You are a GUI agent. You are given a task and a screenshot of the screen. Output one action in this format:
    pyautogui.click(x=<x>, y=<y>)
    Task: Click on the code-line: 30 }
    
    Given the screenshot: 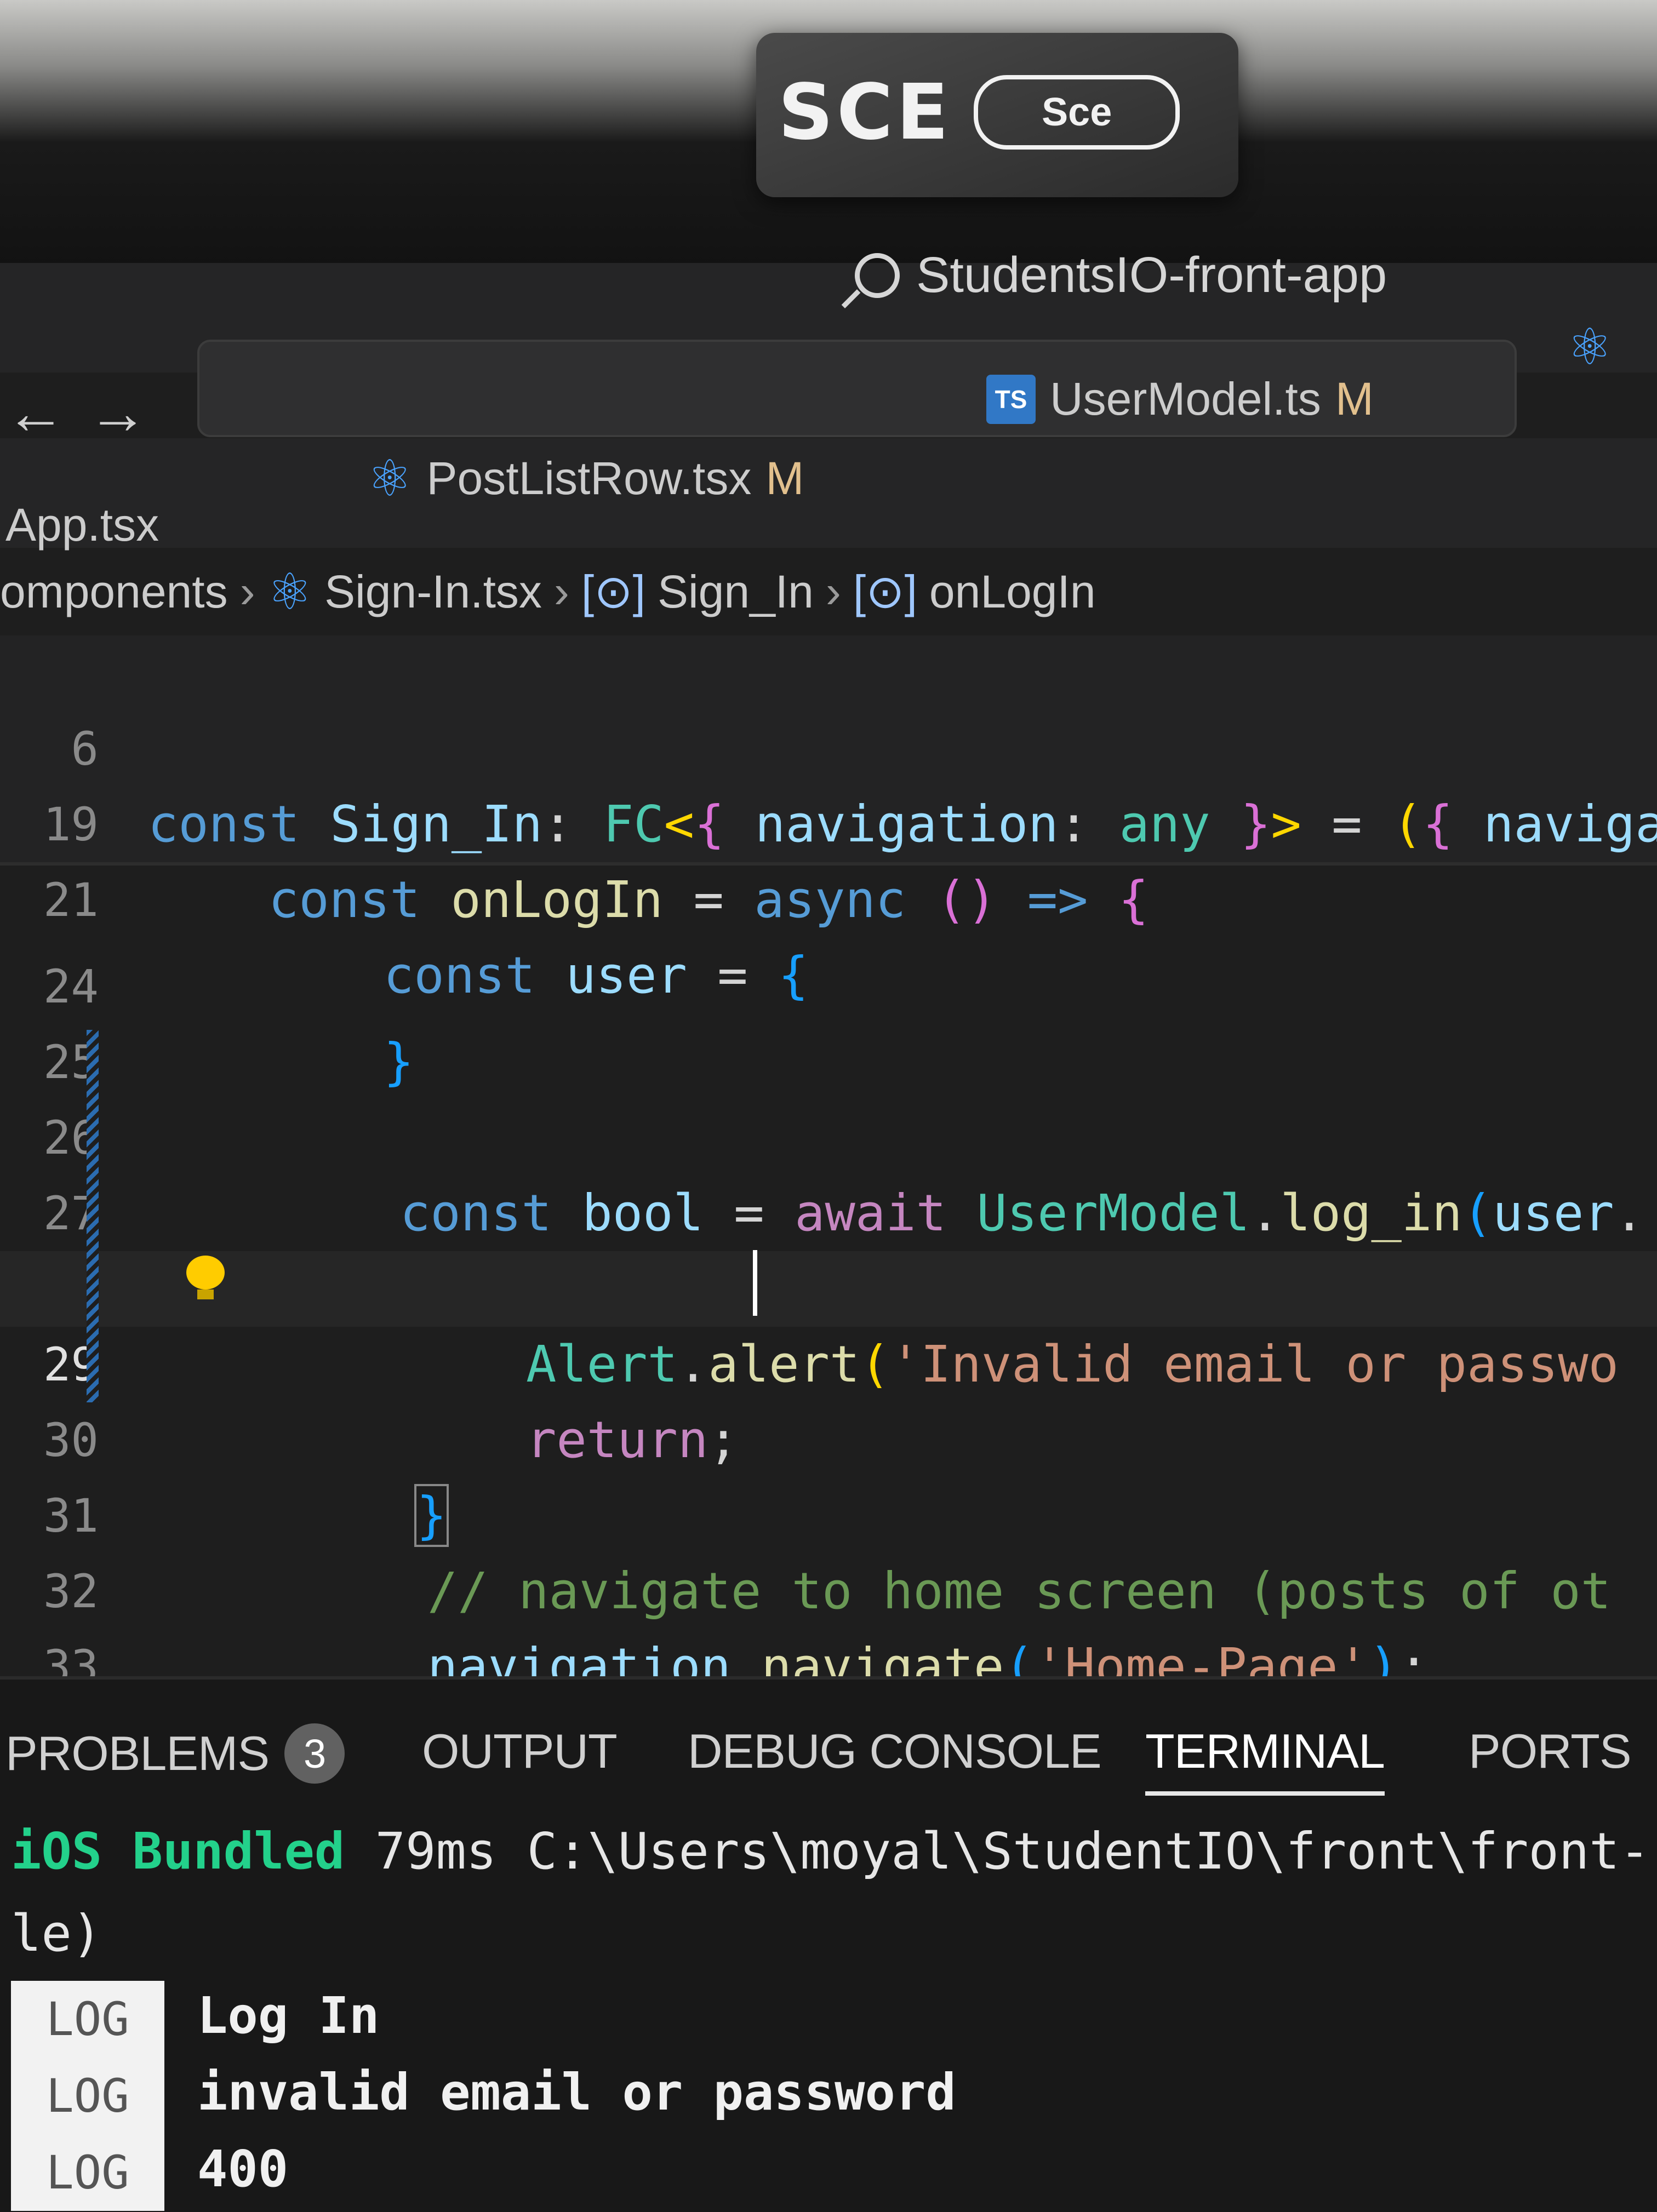 What is the action you would take?
    pyautogui.click(x=828, y=1437)
    